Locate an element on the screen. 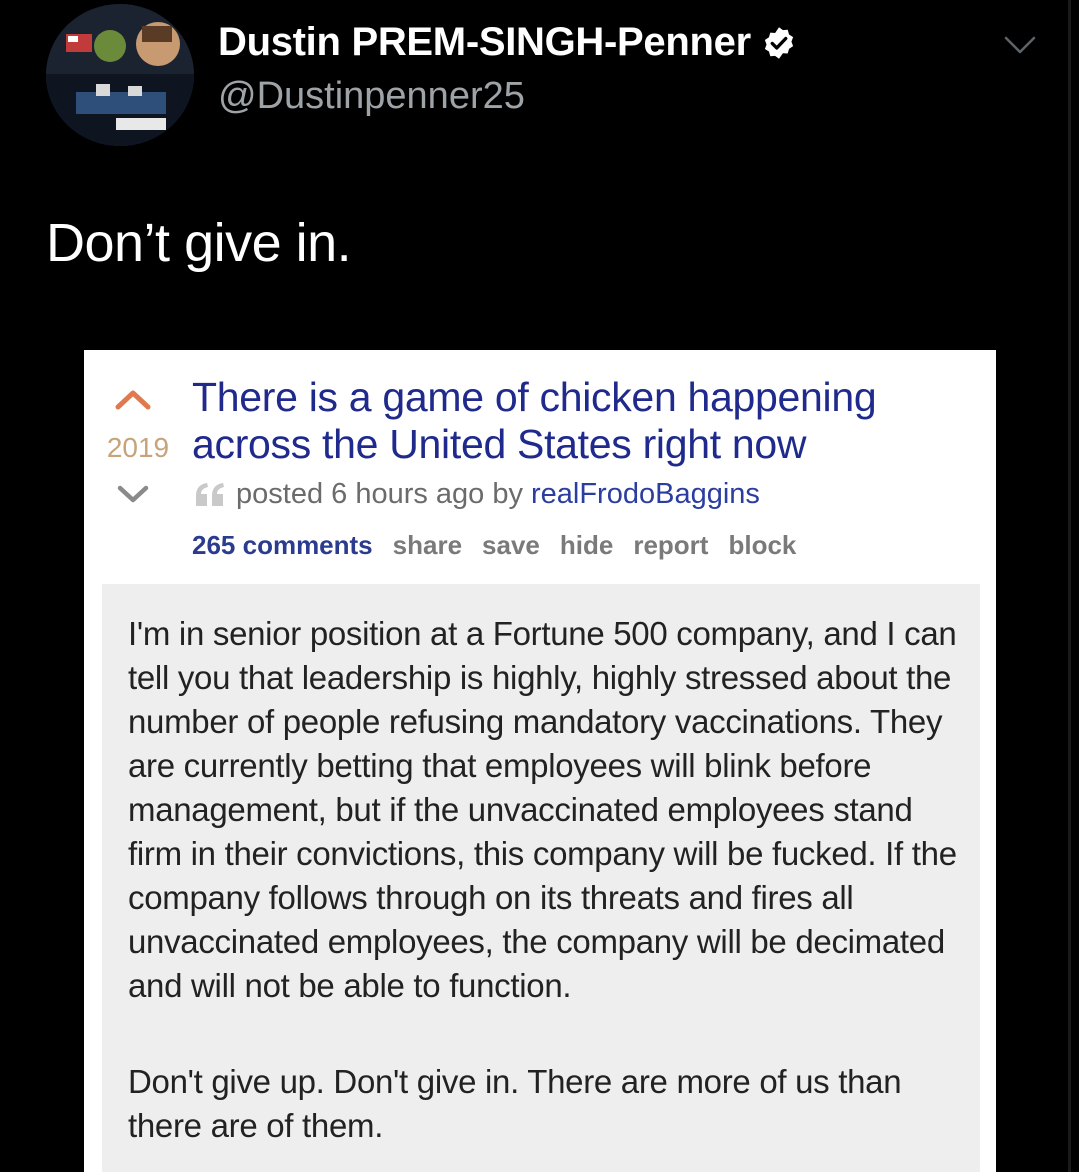  quote-icon is located at coordinates (210, 494).